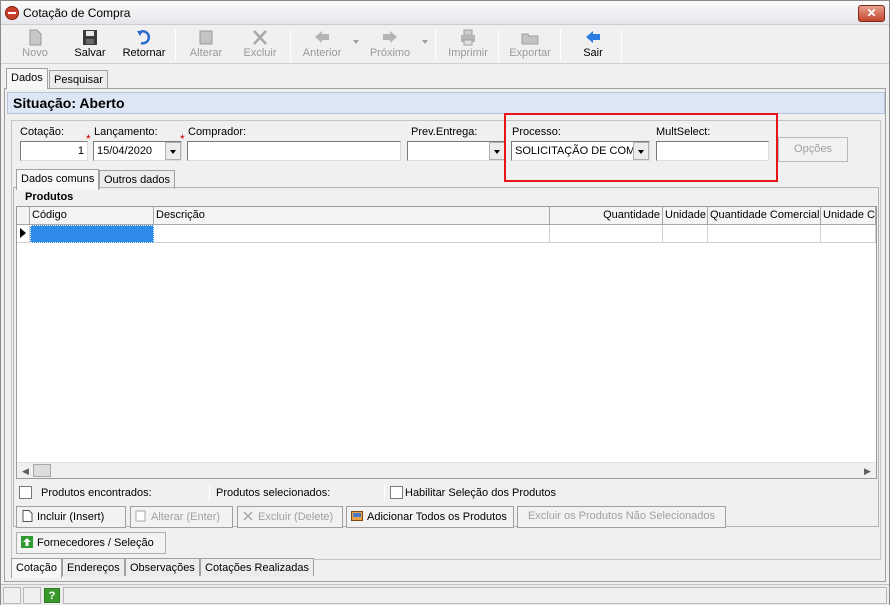 The width and height of the screenshot is (890, 605). Describe the element at coordinates (35, 53) in the screenshot. I see `novo-label: Novo` at that location.